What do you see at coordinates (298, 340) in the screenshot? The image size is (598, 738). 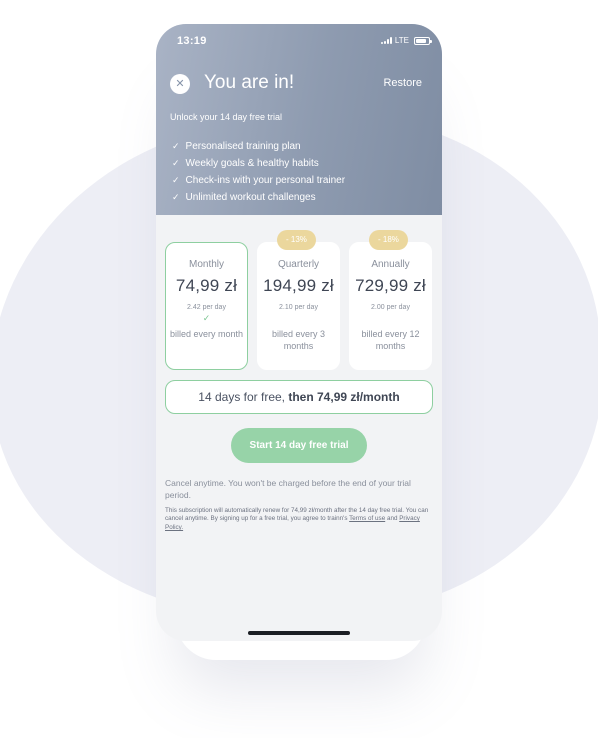 I see `plan-billing: billed every 3 months` at bounding box center [298, 340].